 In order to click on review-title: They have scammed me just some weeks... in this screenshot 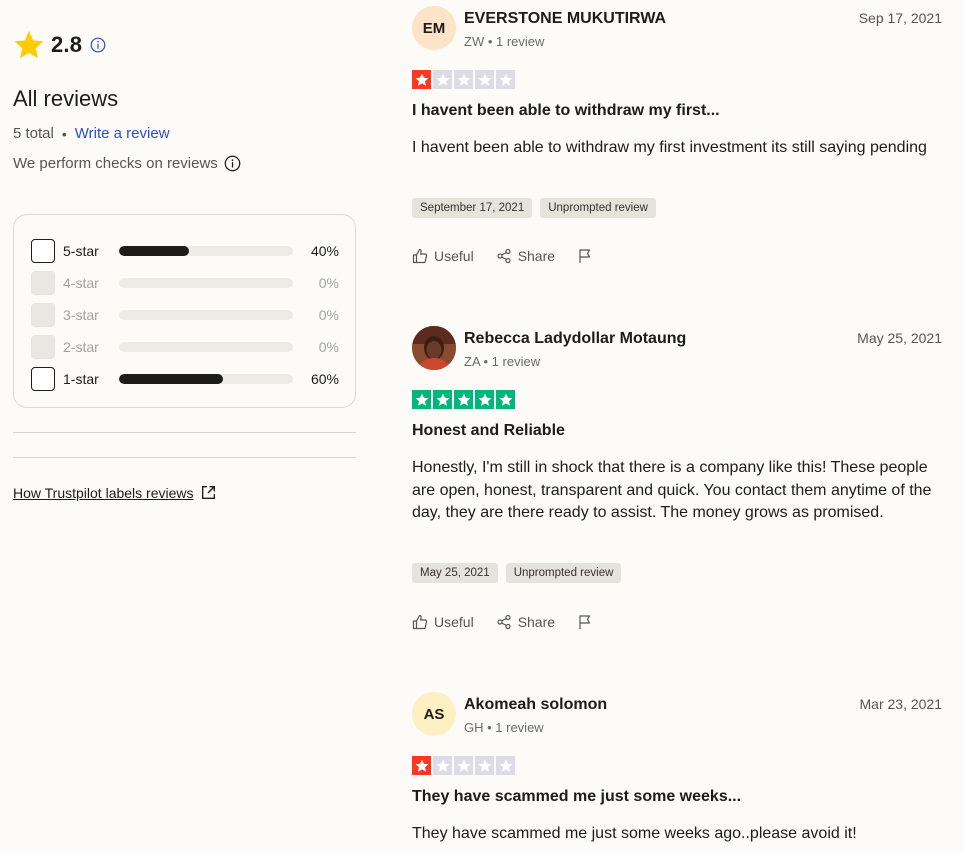, I will do `click(576, 797)`.